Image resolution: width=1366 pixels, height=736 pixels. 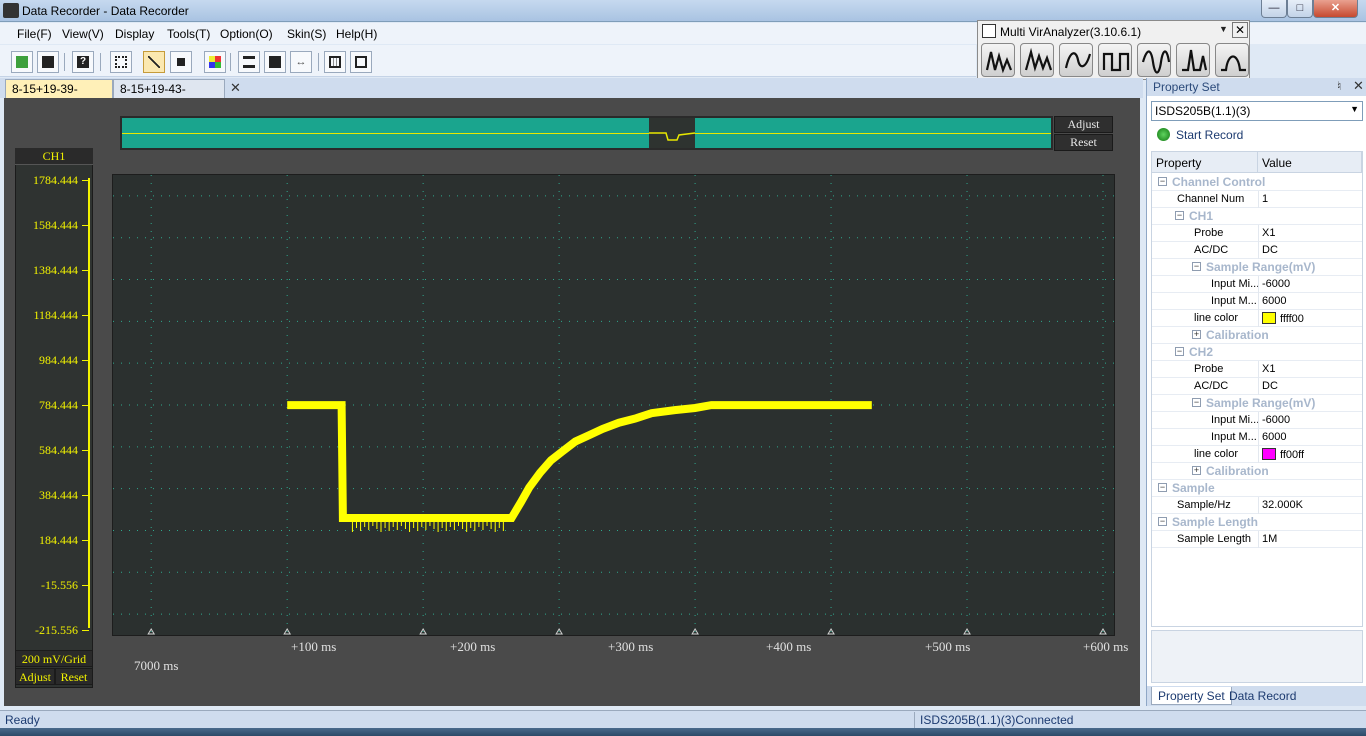 What do you see at coordinates (1200, 137) in the screenshot?
I see `start-record-button: Start Record` at bounding box center [1200, 137].